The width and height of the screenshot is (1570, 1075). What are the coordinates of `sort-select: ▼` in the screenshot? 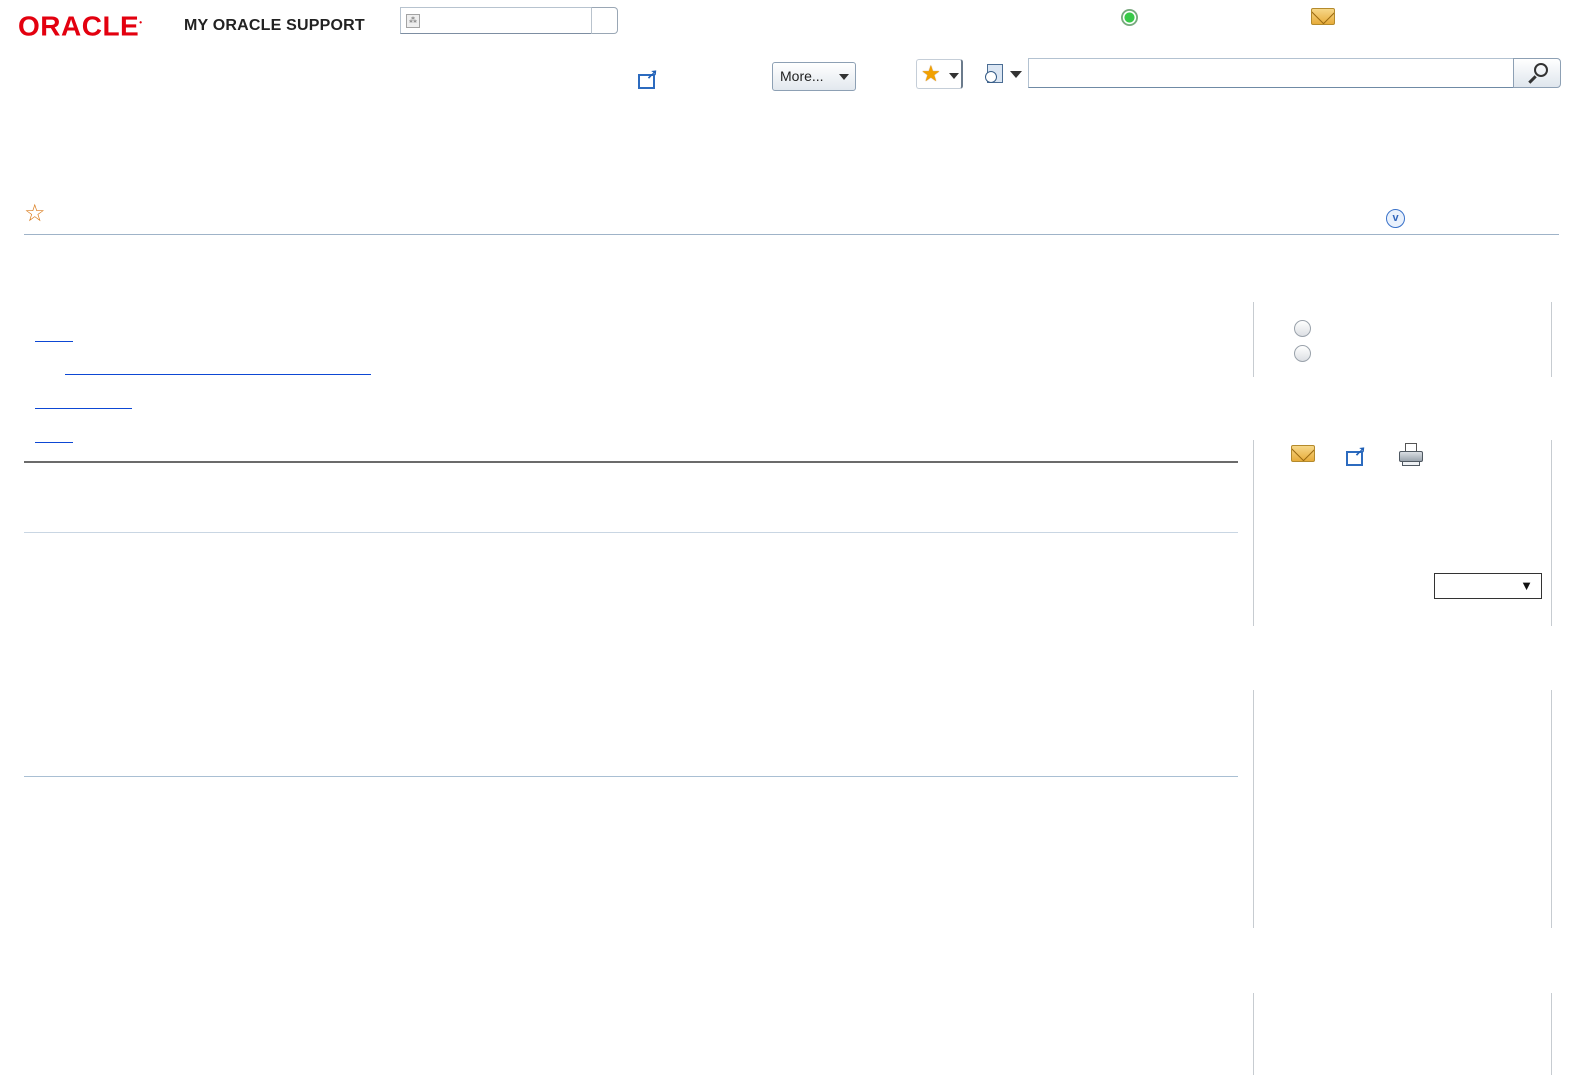 It's located at (1488, 586).